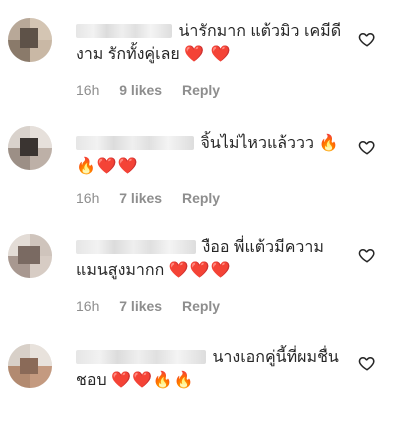  Describe the element at coordinates (153, 380) in the screenshot. I see `comment-emoji: ❤️❤️🔥🔥` at that location.